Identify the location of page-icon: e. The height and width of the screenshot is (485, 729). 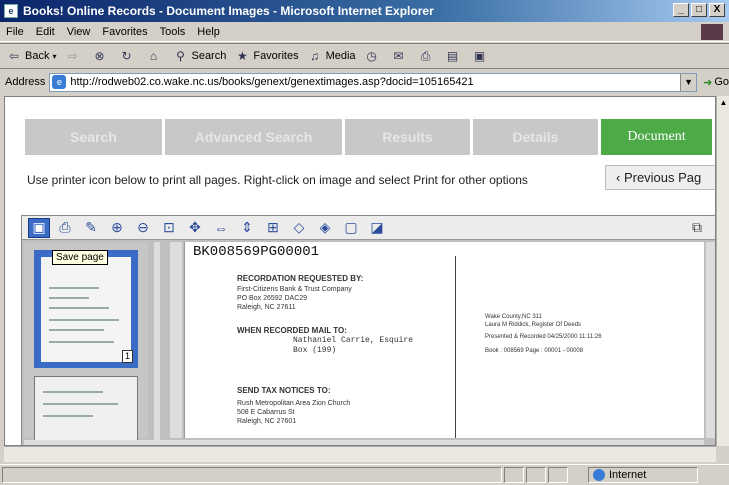
(59, 82).